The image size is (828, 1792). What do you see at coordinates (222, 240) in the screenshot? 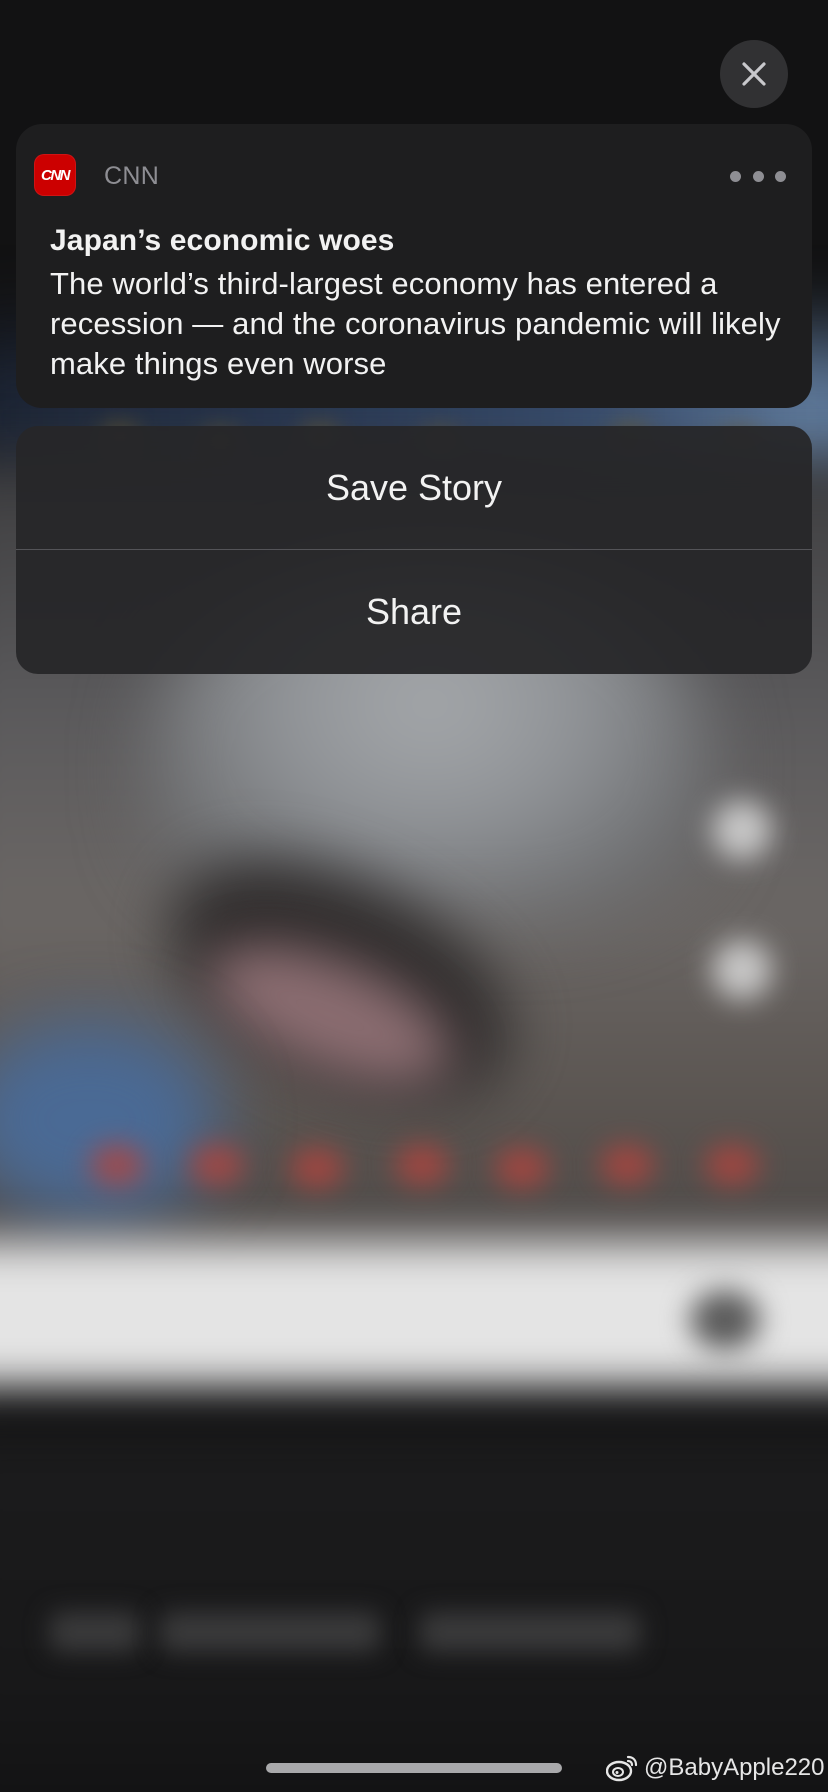
I see `notification-title: Japan’s economic woes` at bounding box center [222, 240].